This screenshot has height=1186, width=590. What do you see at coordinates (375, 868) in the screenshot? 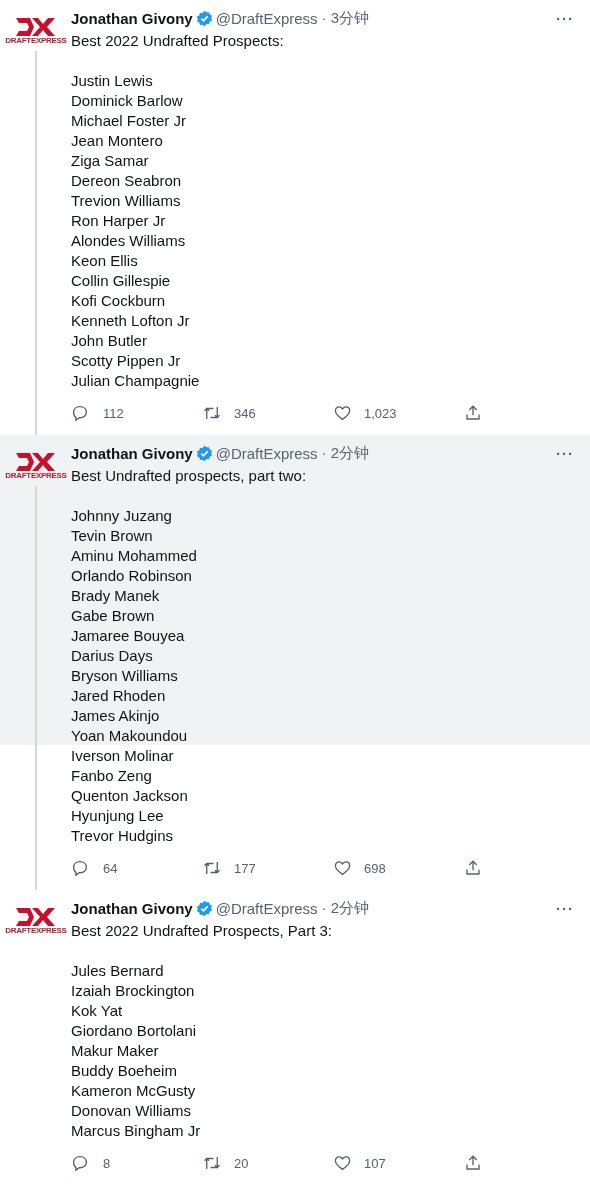
I see `like-count: 698` at bounding box center [375, 868].